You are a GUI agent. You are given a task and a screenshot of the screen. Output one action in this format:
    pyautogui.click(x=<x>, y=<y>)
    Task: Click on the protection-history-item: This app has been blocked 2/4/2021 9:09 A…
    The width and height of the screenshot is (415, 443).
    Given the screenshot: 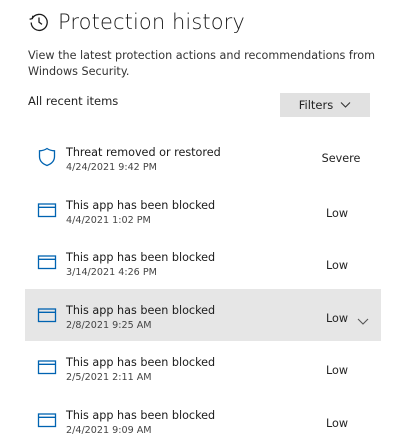 What is the action you would take?
    pyautogui.click(x=203, y=418)
    